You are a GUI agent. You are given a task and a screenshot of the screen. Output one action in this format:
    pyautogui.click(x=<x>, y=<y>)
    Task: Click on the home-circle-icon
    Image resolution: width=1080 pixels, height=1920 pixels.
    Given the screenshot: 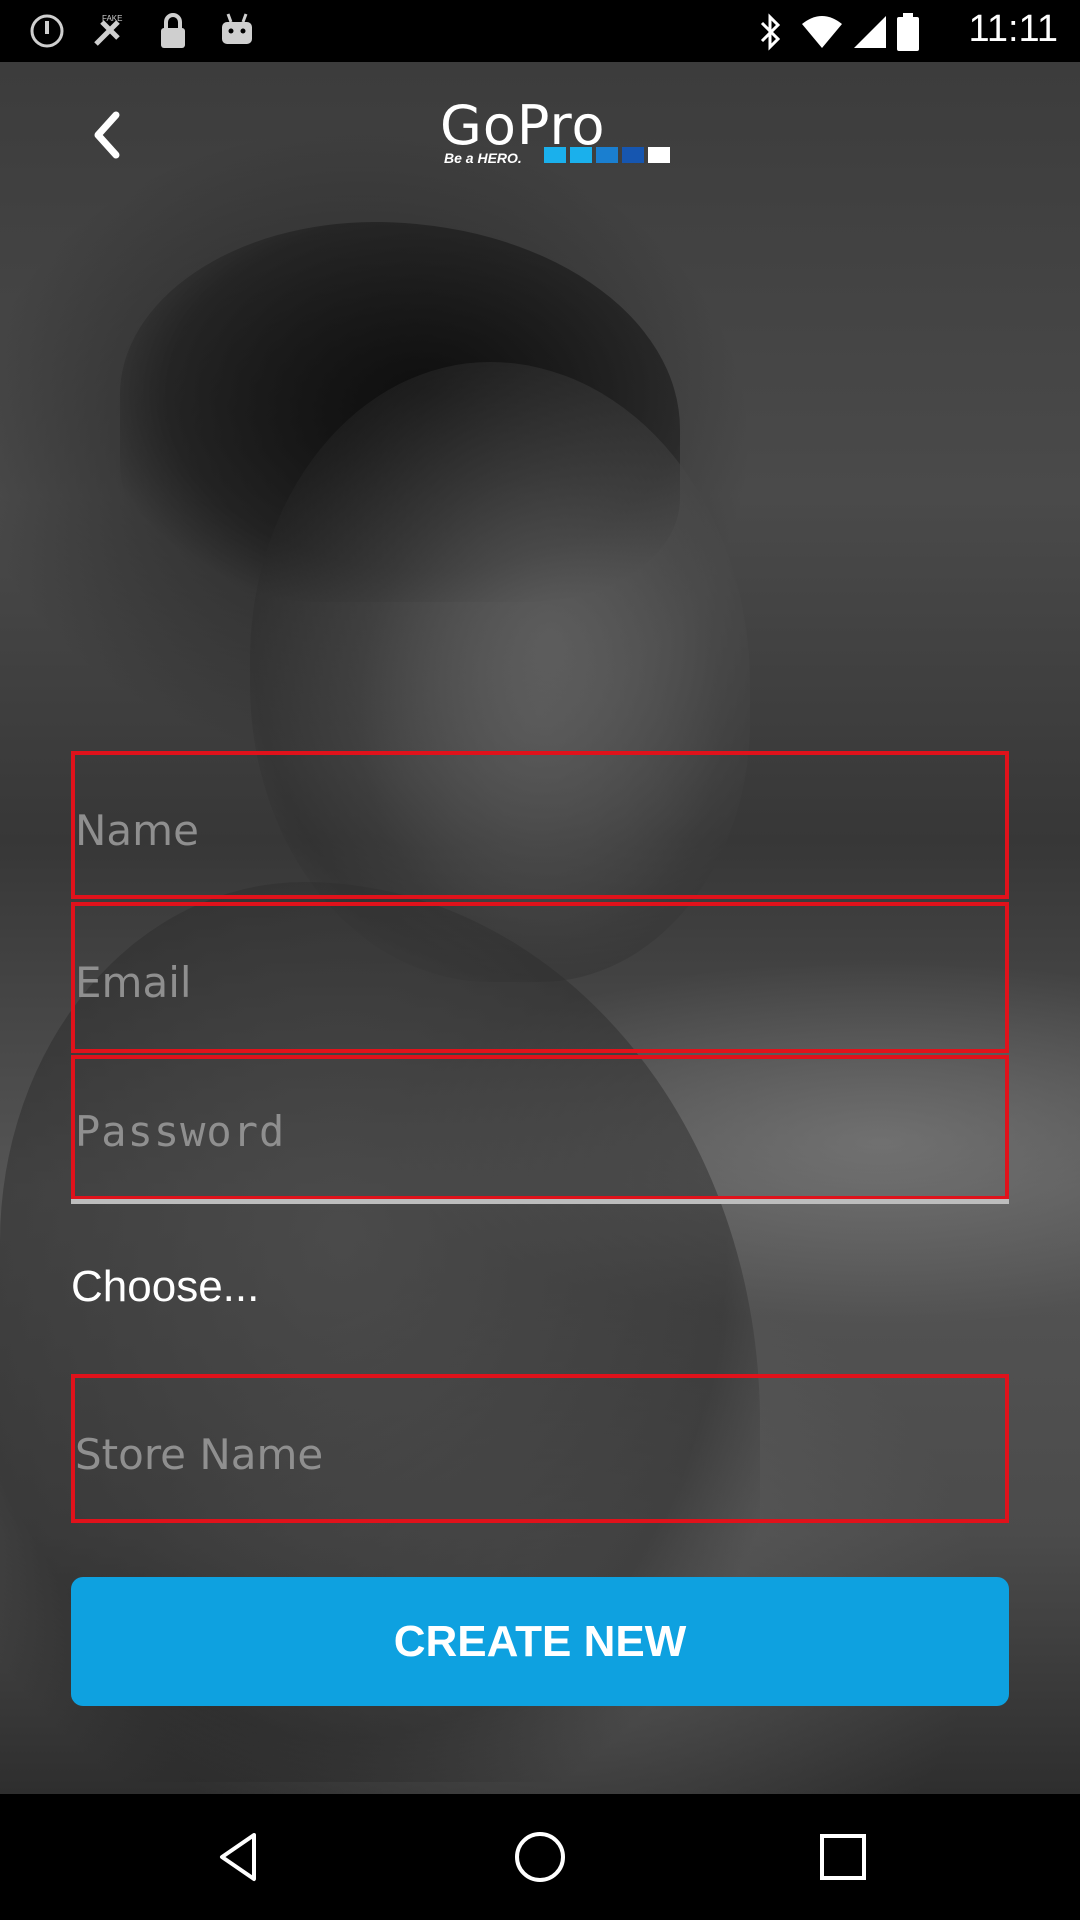 What is the action you would take?
    pyautogui.click(x=540, y=1857)
    